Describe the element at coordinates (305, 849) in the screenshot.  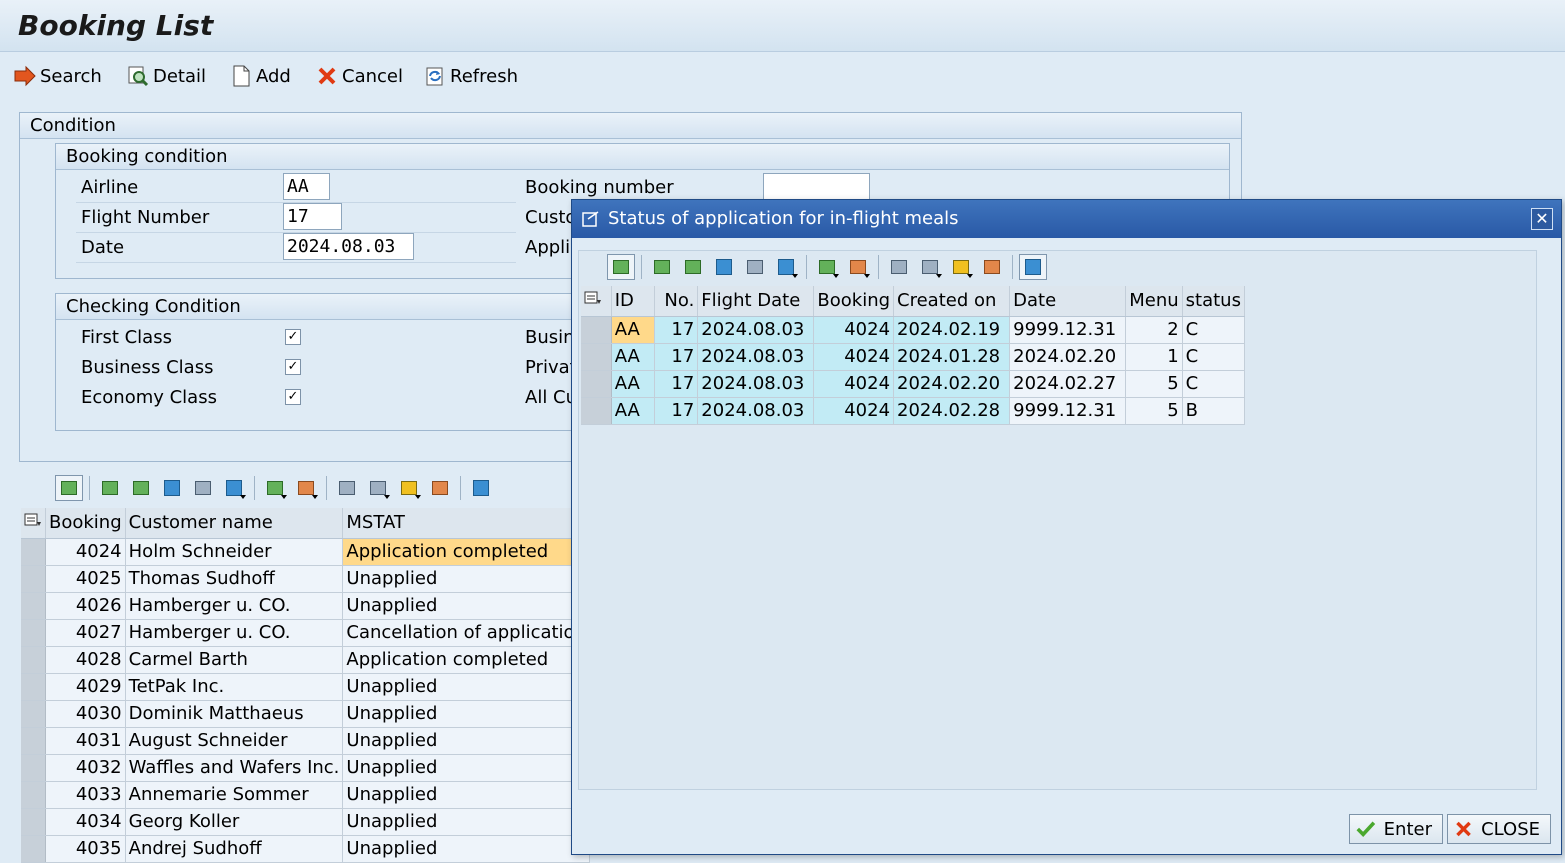
I see `table-row: 4035 Andrej Sudhoff Unapplied` at that location.